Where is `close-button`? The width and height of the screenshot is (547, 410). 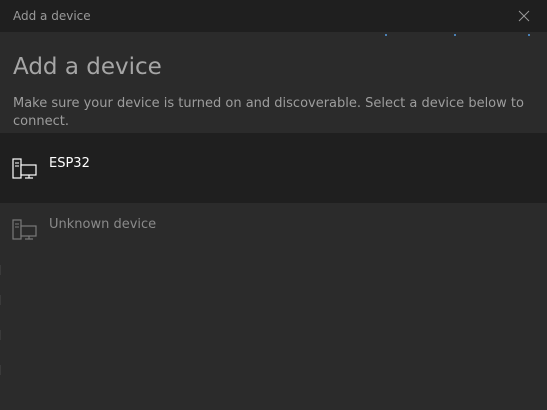
close-button is located at coordinates (524, 16).